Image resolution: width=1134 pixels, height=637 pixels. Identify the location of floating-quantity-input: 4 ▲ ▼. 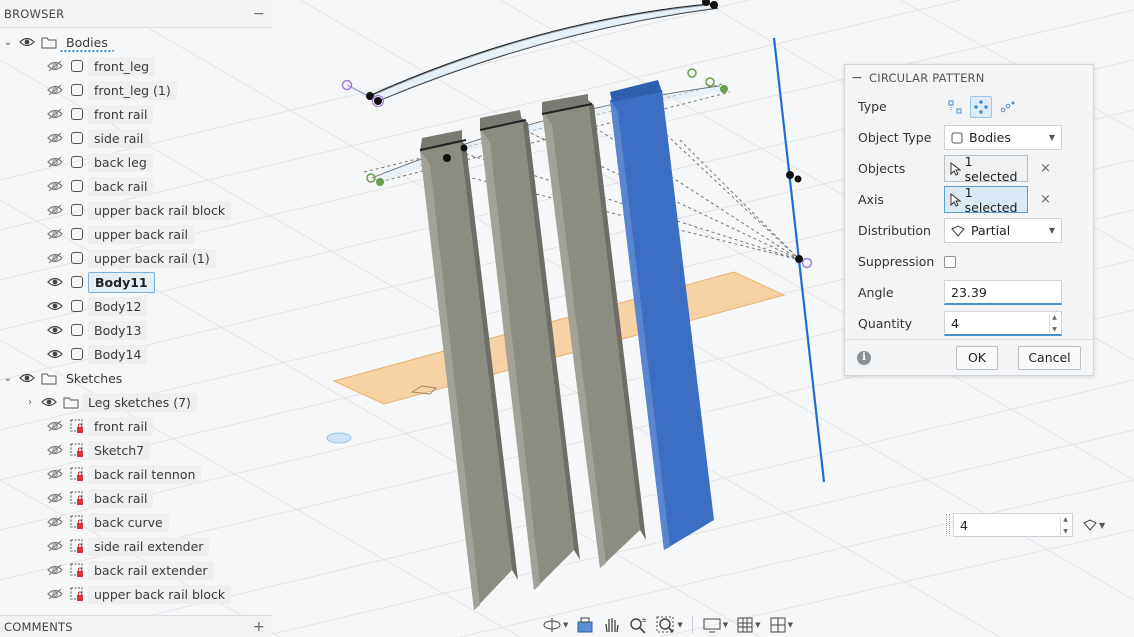
(1013, 525).